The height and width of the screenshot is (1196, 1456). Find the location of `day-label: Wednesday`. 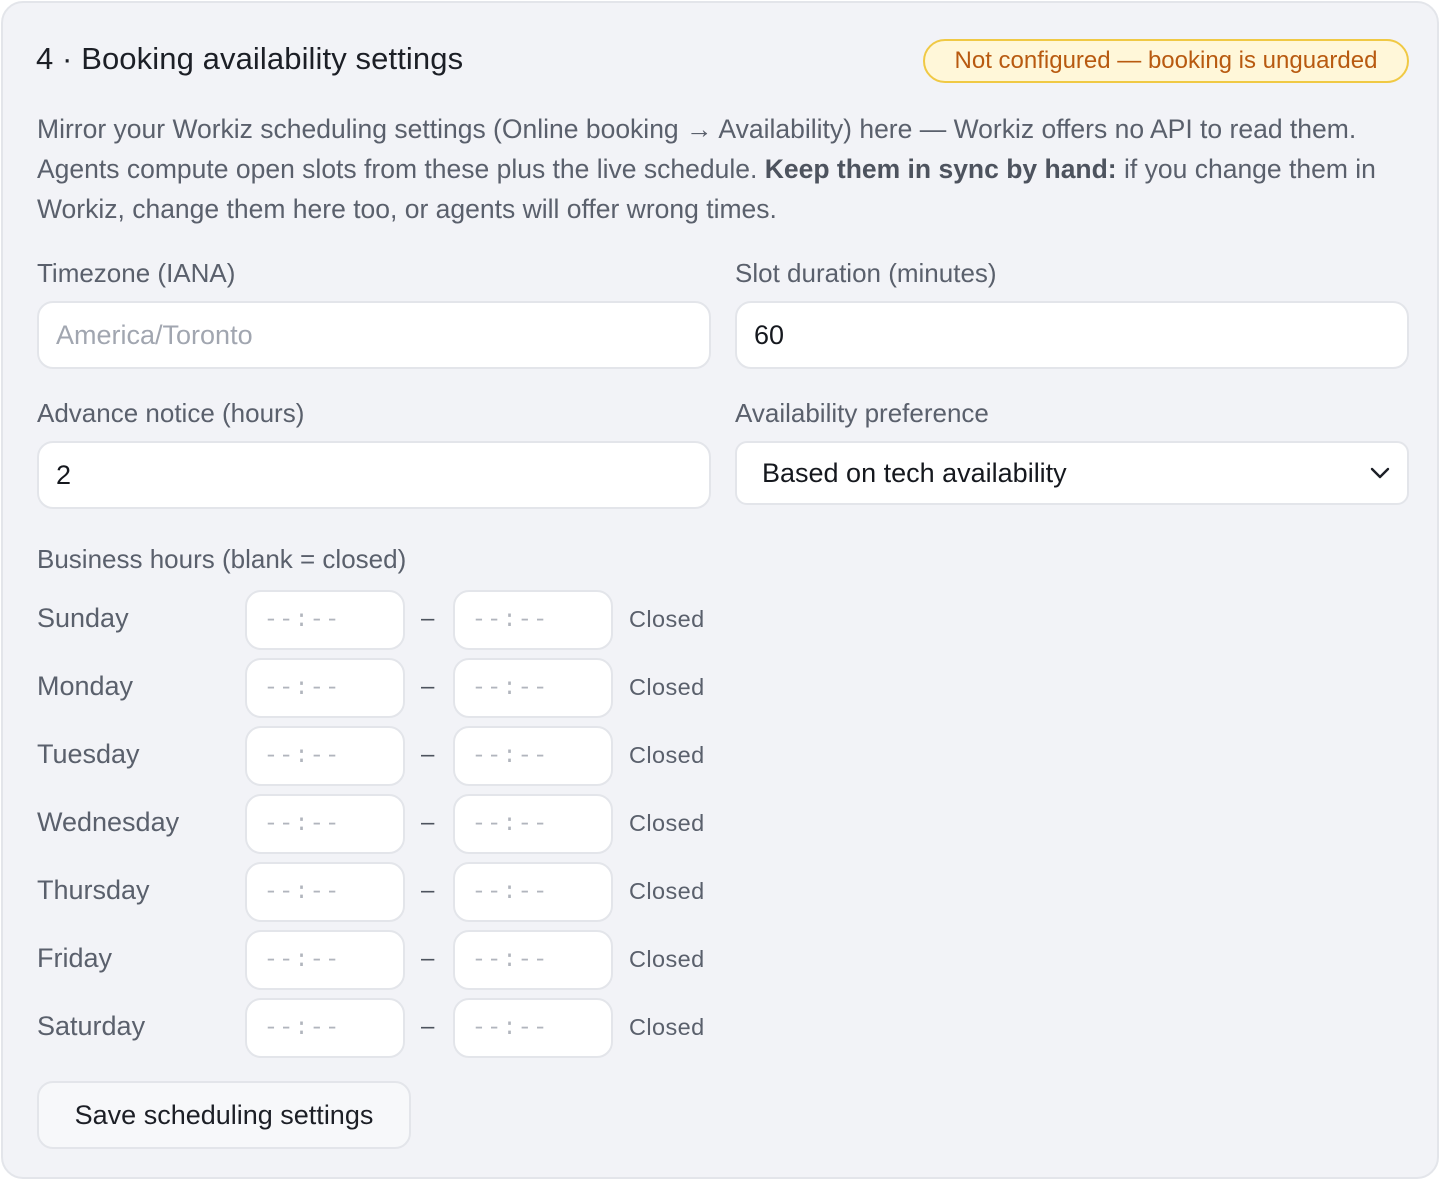

day-label: Wednesday is located at coordinates (108, 822).